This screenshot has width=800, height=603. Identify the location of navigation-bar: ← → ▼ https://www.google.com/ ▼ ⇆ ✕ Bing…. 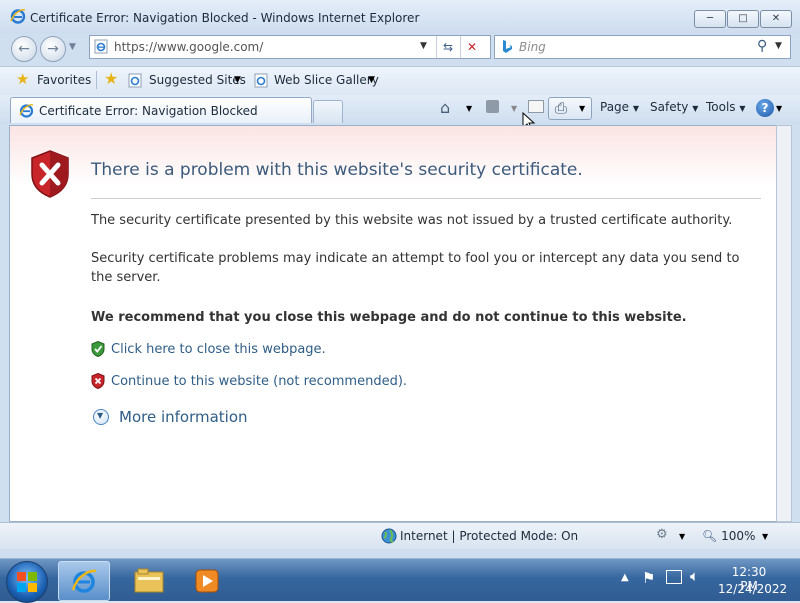
(400, 49).